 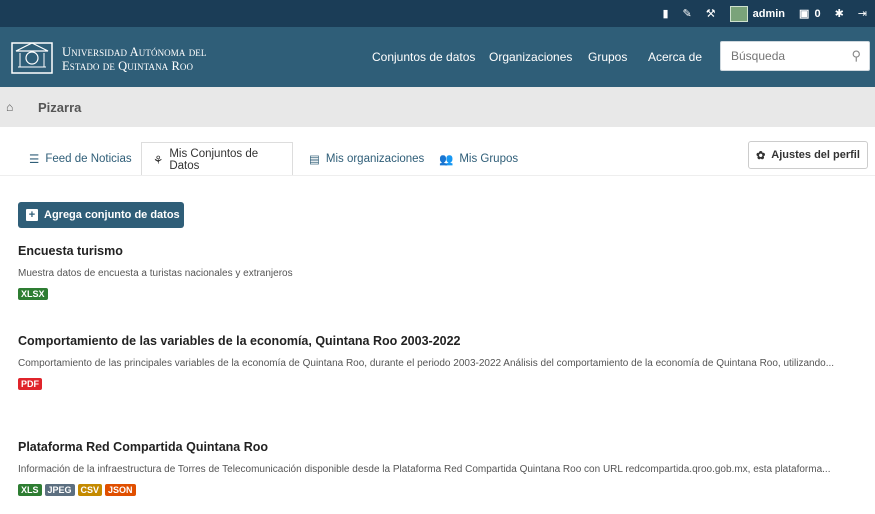 I want to click on users-icon: 👥, so click(x=446, y=160).